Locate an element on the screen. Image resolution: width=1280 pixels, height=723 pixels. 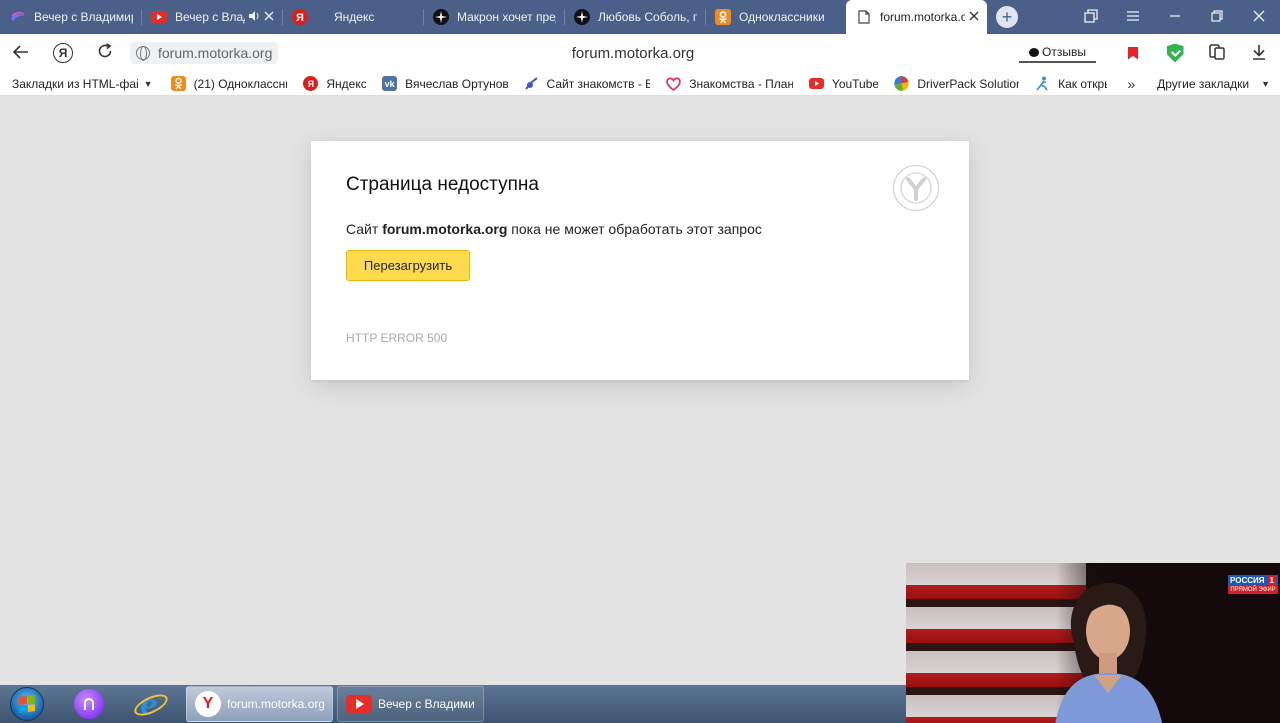
heart-icon is located at coordinates (674, 83).